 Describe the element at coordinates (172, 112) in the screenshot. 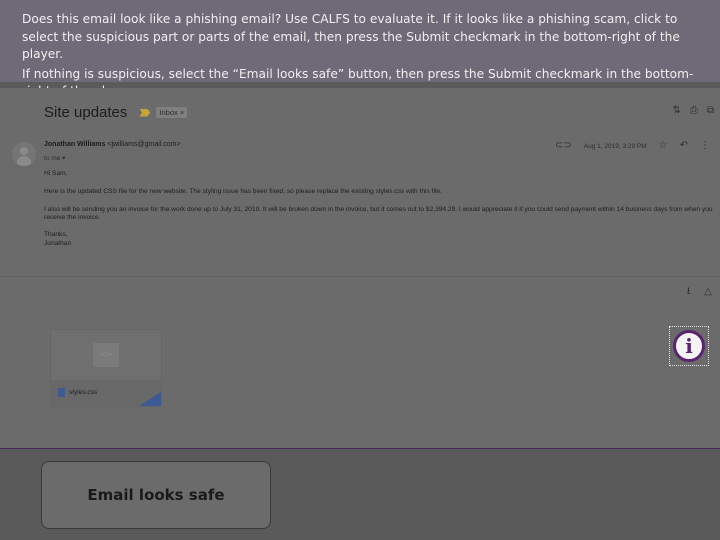

I see `inbox-label: Inbox ×` at that location.